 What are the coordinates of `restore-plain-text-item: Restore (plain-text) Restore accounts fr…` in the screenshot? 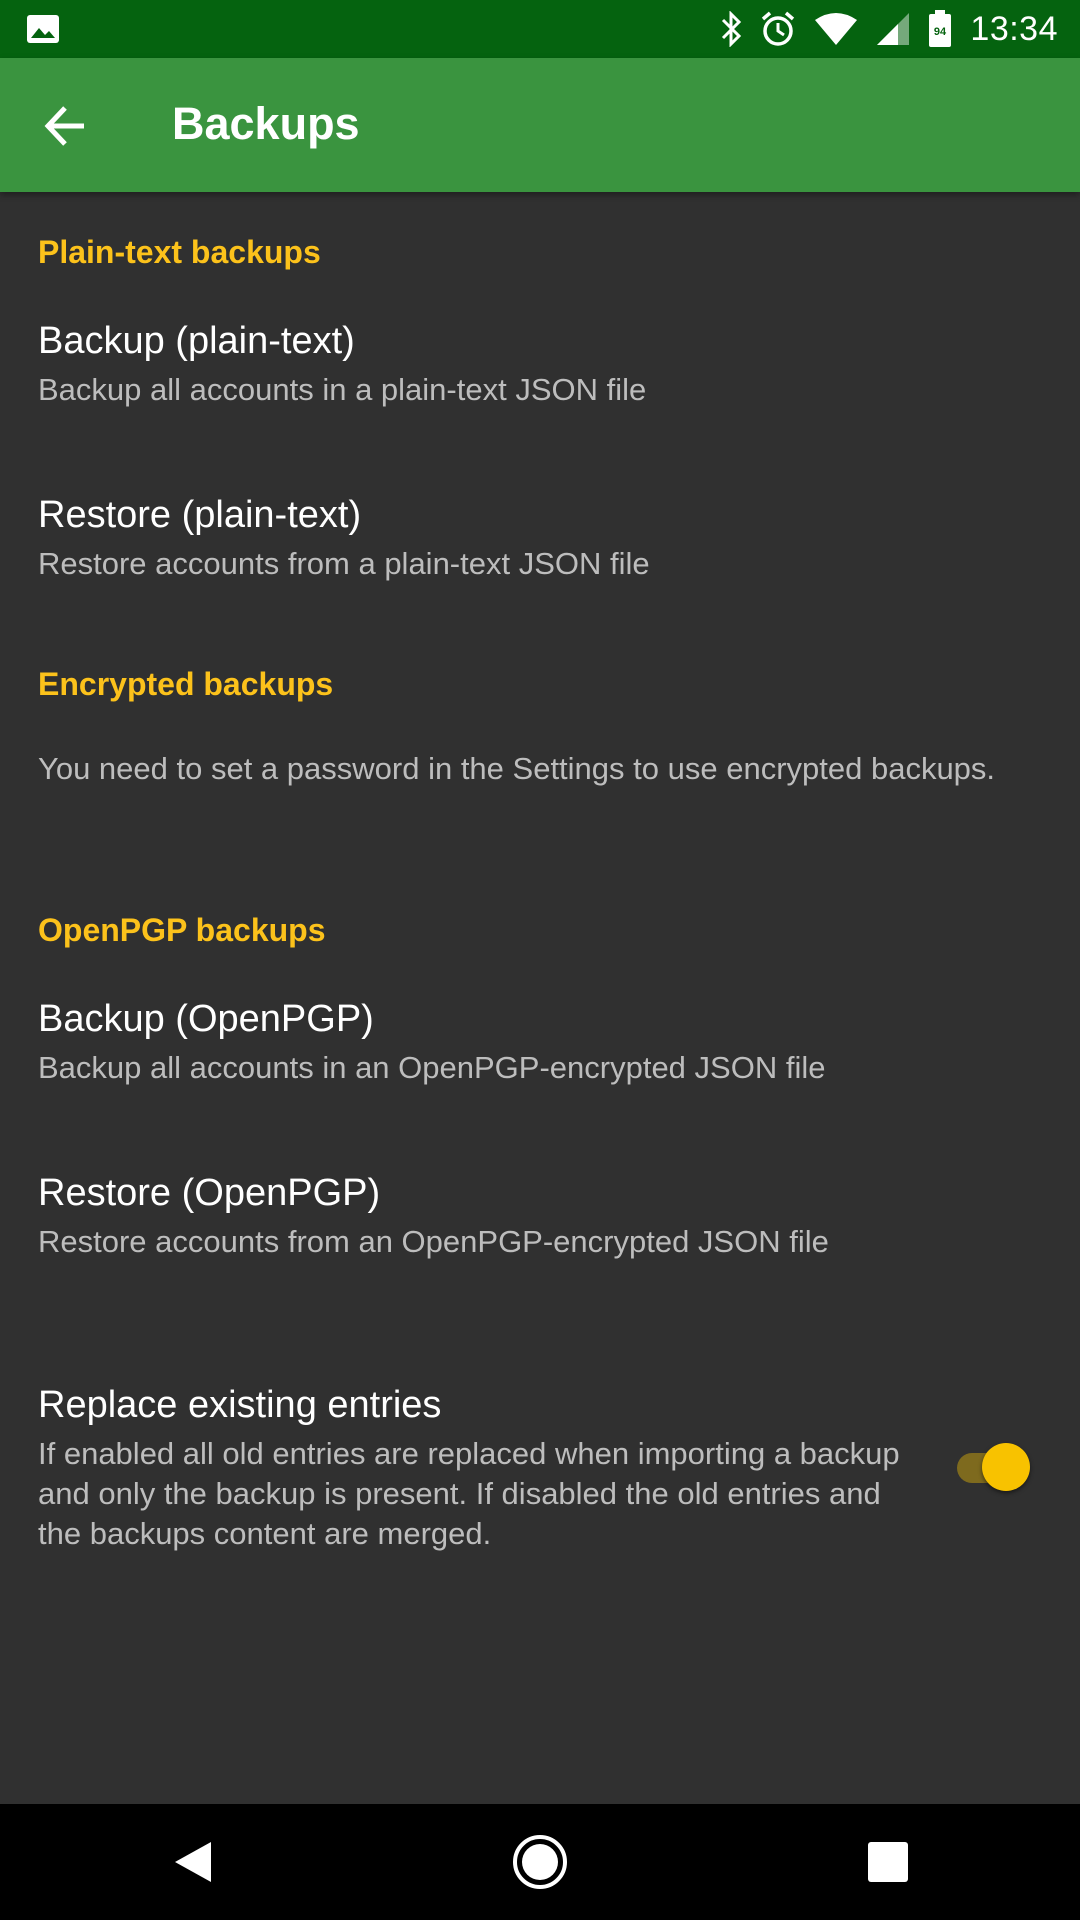 It's located at (540, 549).